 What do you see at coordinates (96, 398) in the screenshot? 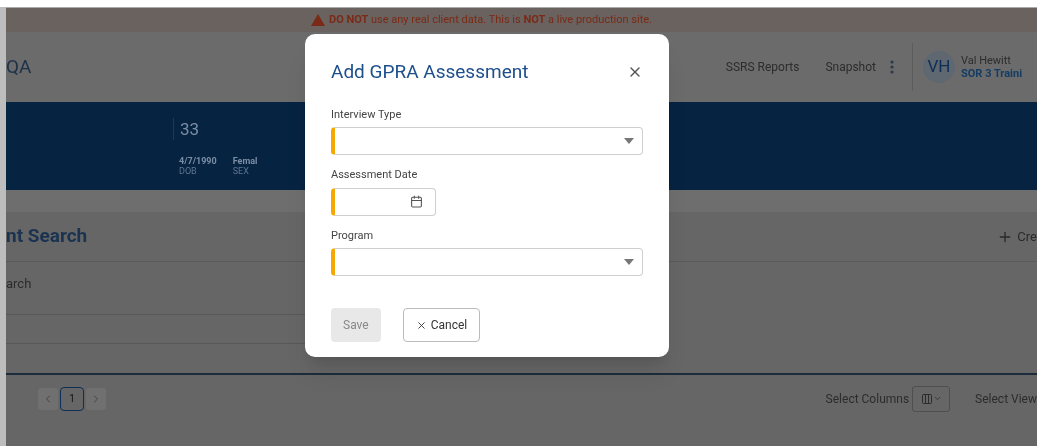
I see `next-page-button` at bounding box center [96, 398].